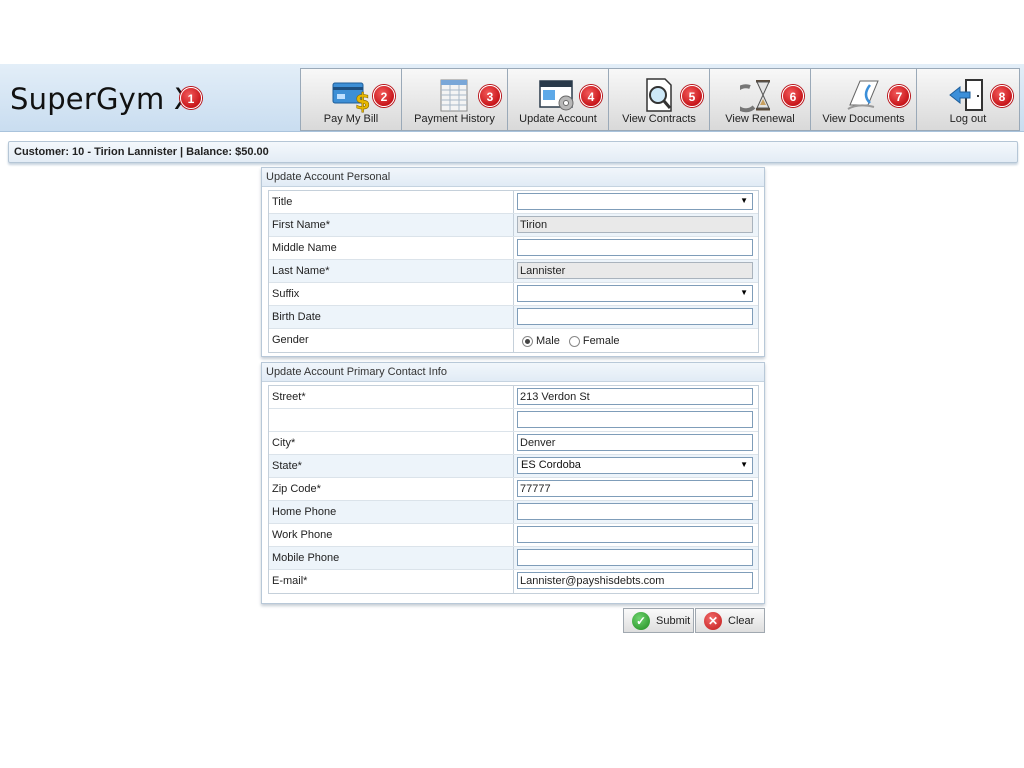 The width and height of the screenshot is (1024, 768). I want to click on birth-date-field, so click(635, 316).